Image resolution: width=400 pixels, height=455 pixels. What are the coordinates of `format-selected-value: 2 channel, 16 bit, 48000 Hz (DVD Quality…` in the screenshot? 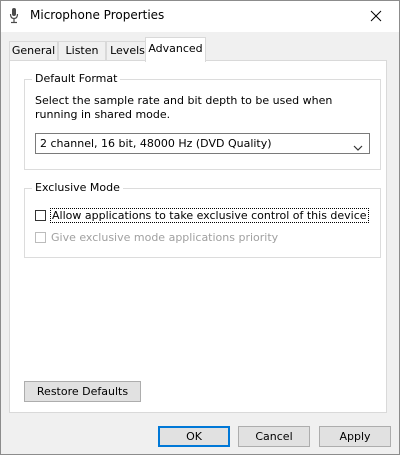 It's located at (156, 143).